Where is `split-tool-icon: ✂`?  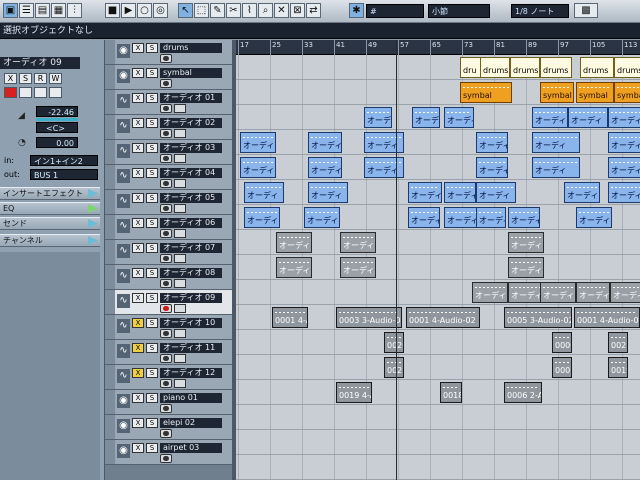
split-tool-icon: ✂ is located at coordinates (233, 10).